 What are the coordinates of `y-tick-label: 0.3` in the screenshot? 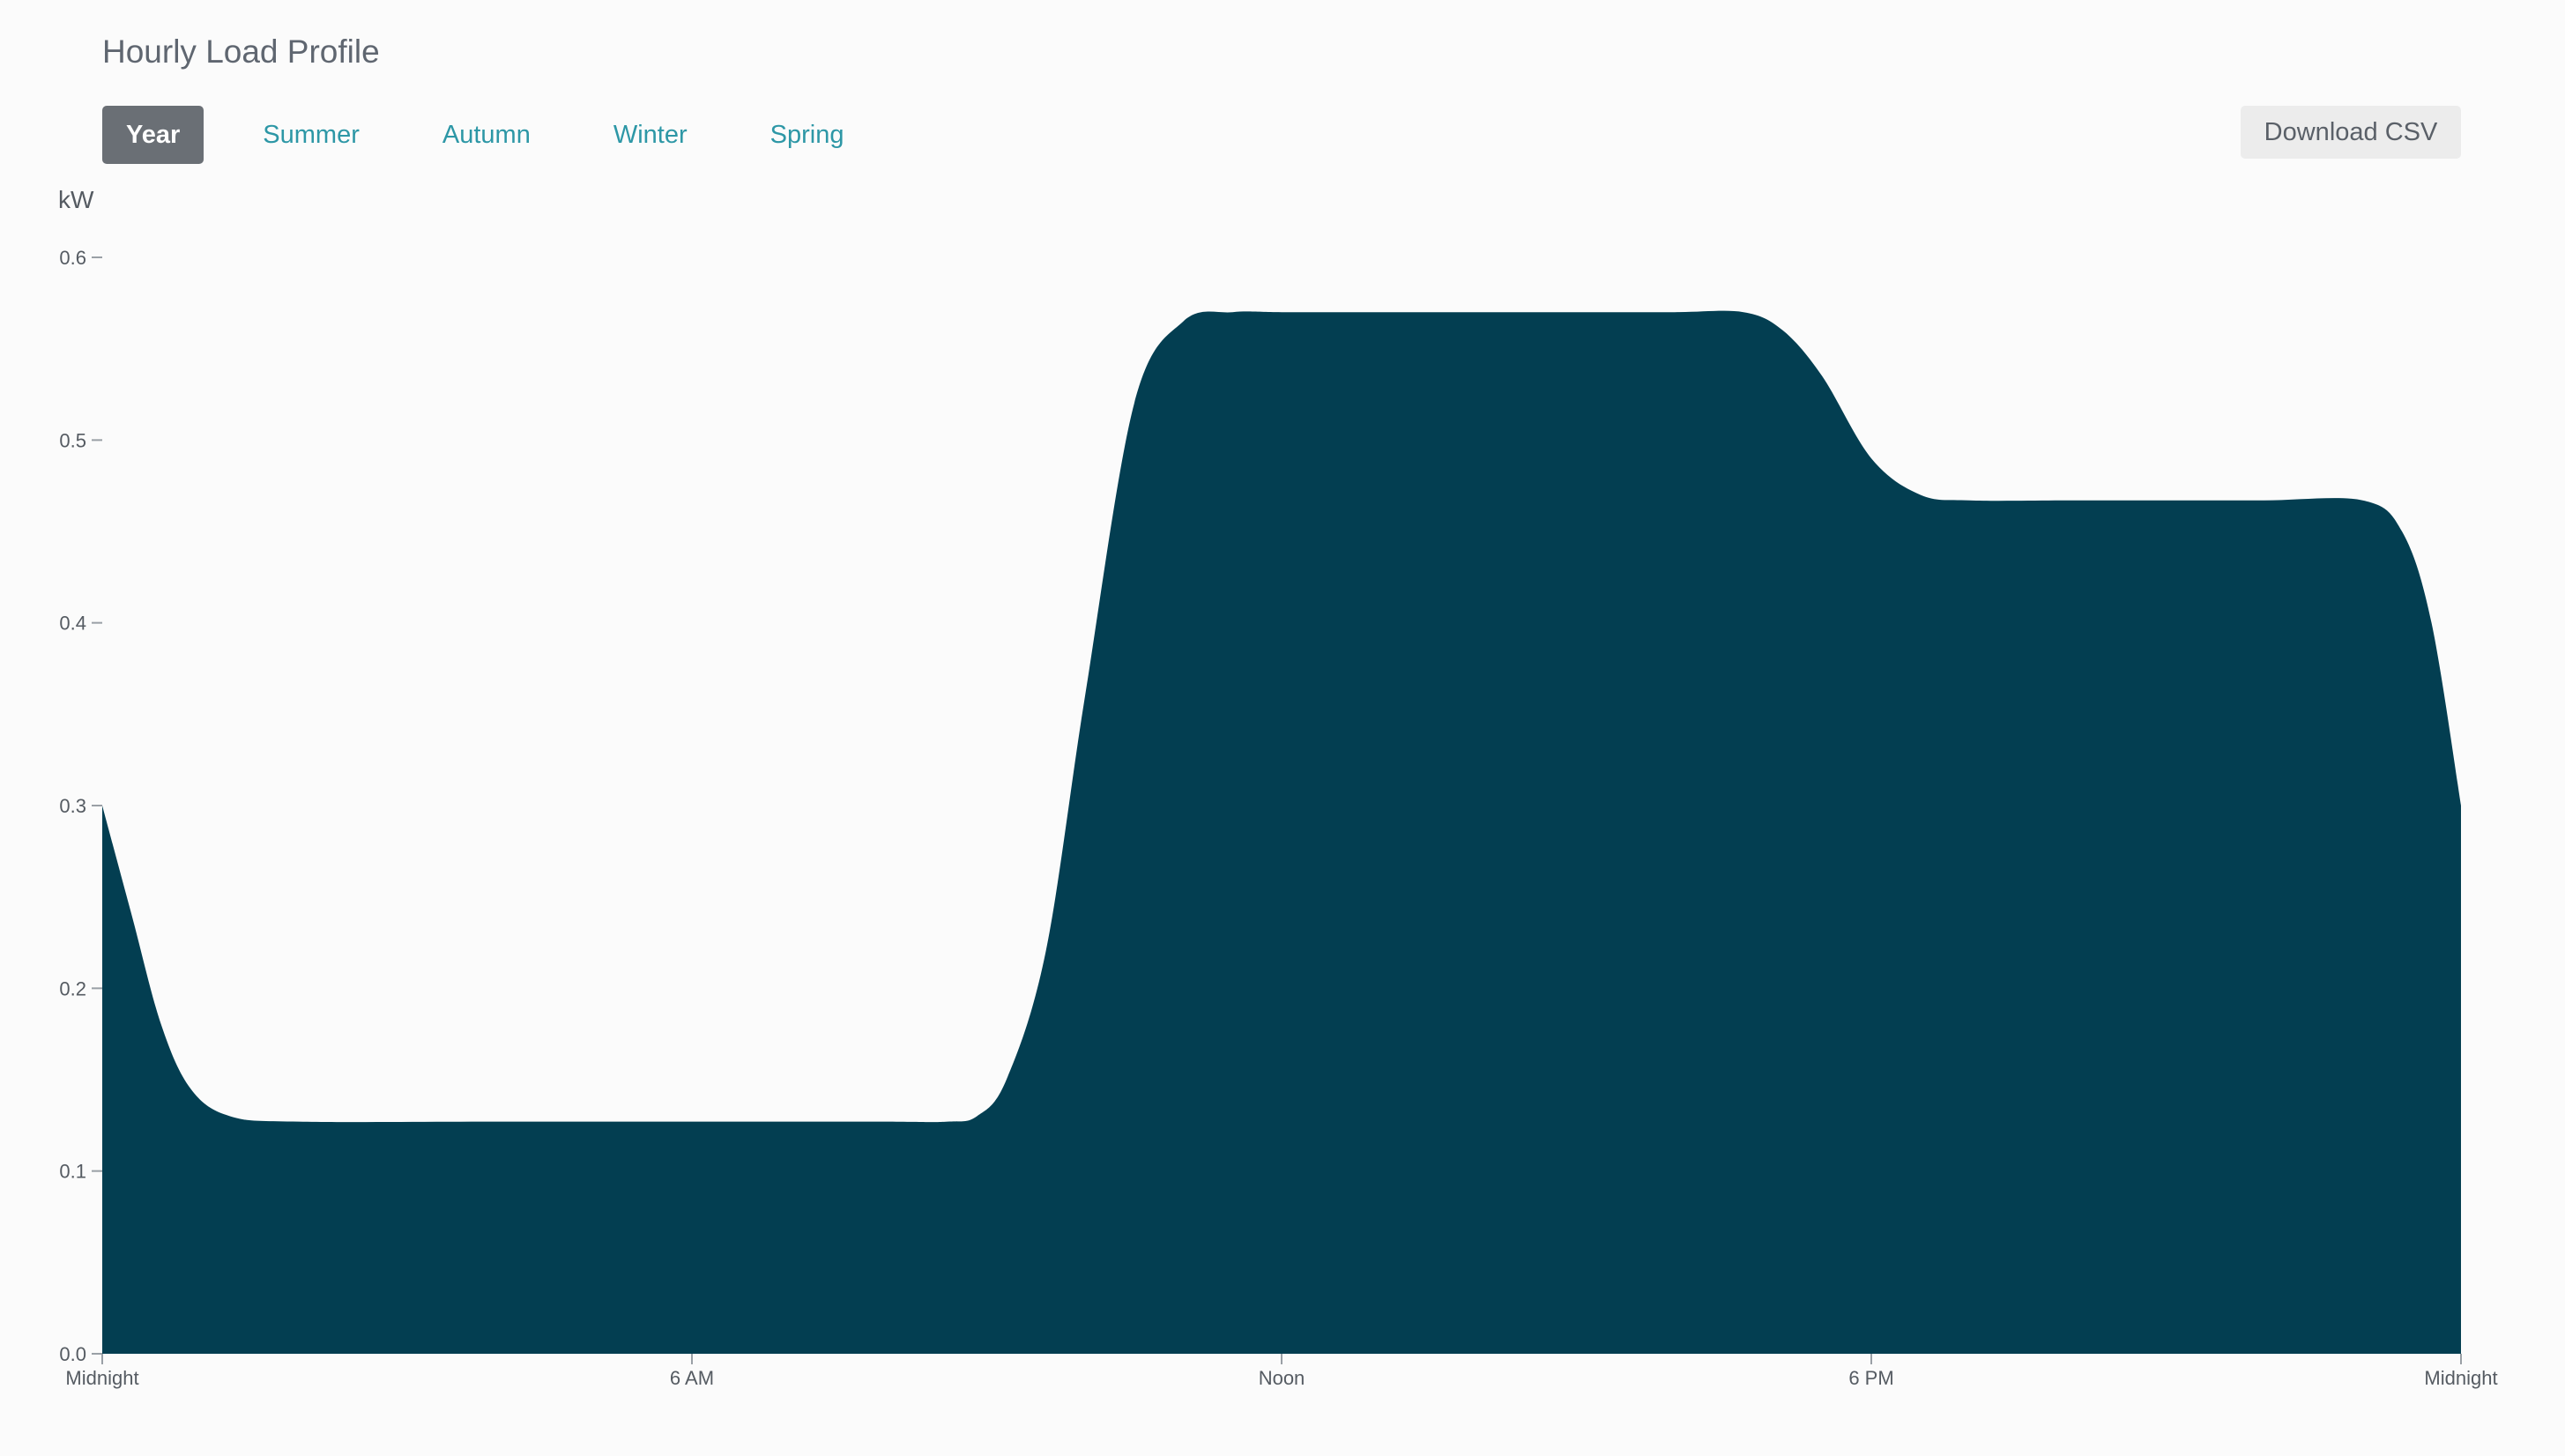 It's located at (72, 806).